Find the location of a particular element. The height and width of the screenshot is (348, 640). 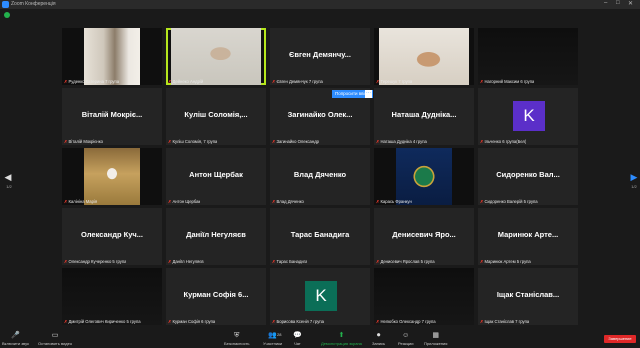

participant-caption-text: Дмитрій Олегович Кириченко 5 група is located at coordinates (104, 321).